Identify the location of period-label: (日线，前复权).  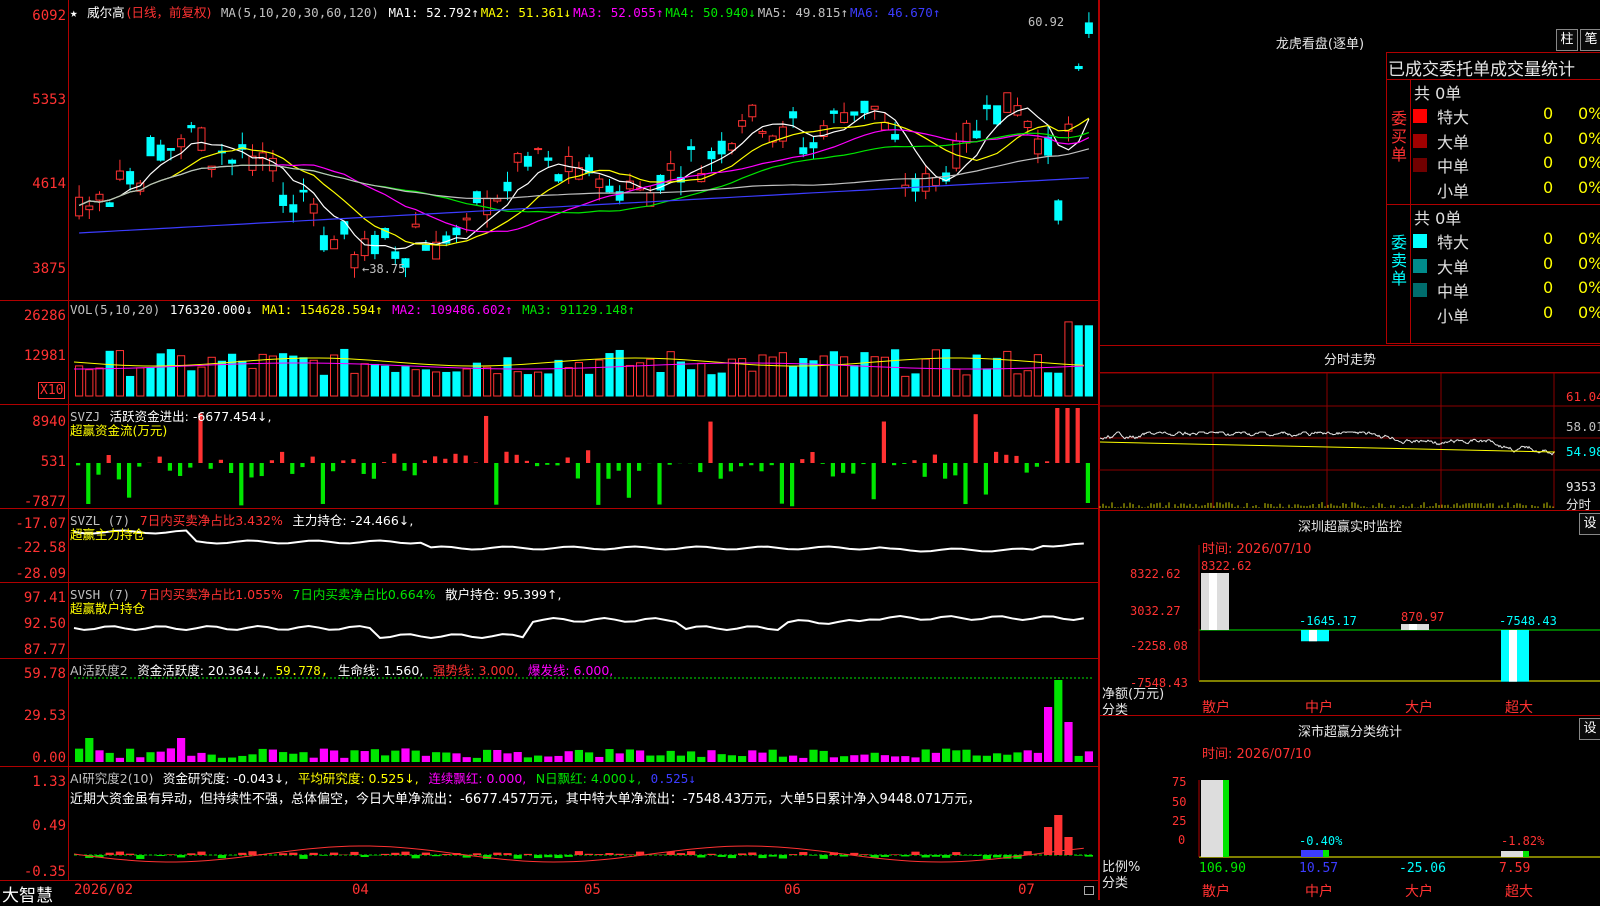
(169, 12).